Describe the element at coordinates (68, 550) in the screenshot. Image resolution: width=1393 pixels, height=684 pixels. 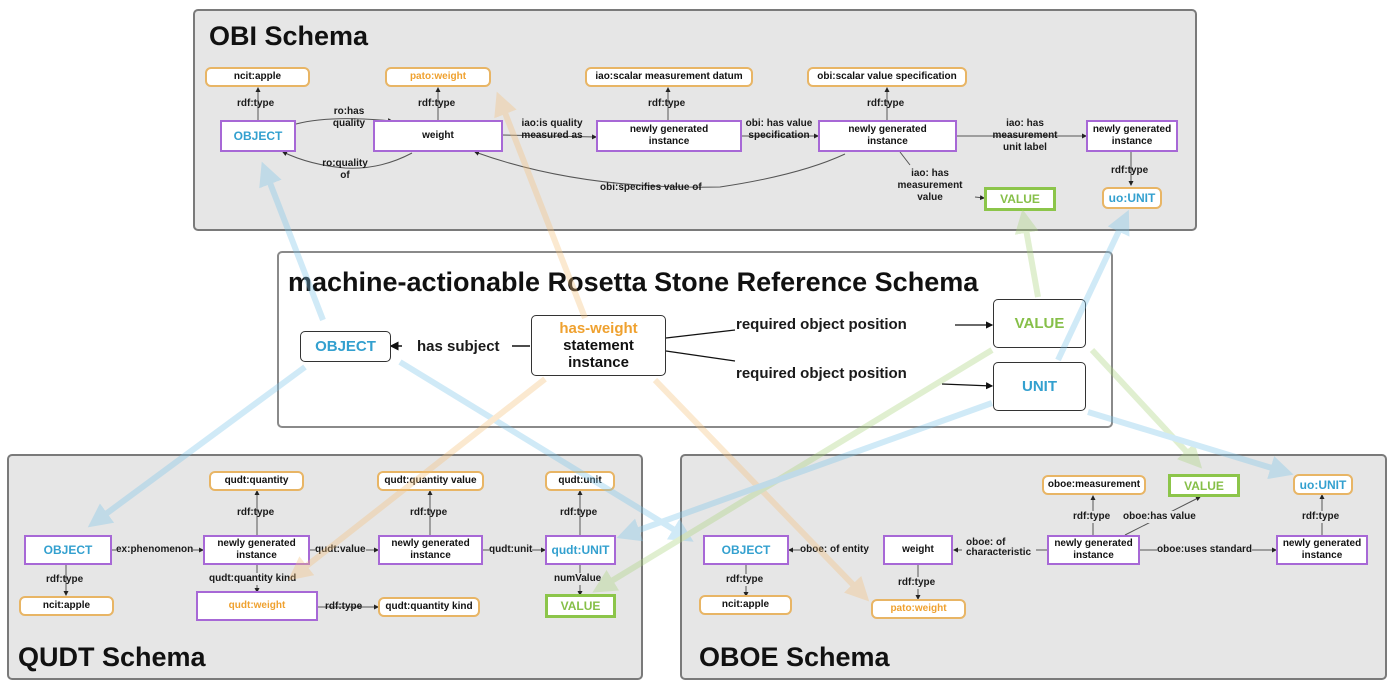
I see `qudt-node-object: OBJECT` at that location.